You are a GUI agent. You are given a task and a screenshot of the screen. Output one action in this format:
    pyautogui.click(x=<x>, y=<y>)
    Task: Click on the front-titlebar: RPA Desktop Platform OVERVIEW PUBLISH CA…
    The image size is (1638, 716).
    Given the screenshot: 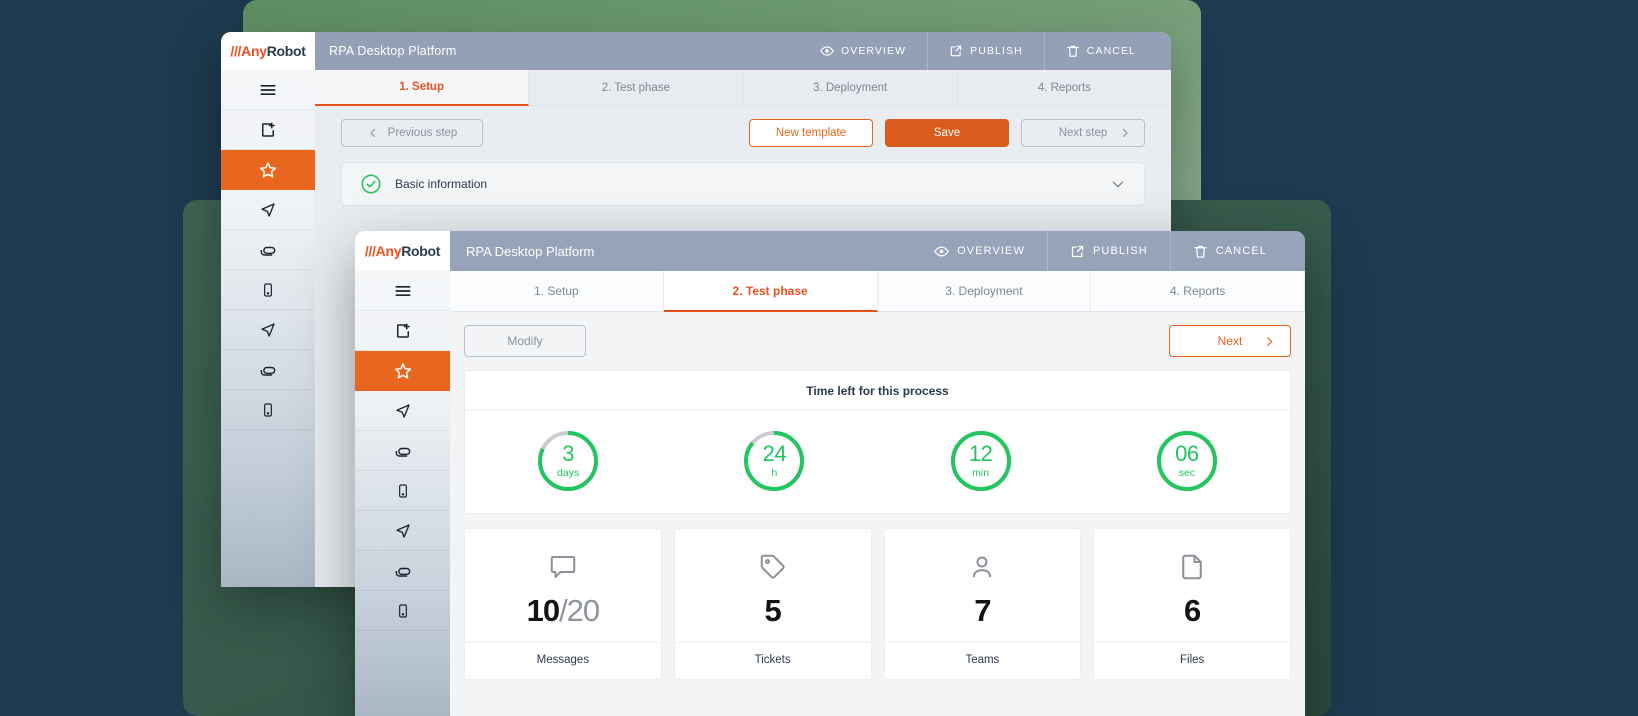 What is the action you would take?
    pyautogui.click(x=877, y=251)
    